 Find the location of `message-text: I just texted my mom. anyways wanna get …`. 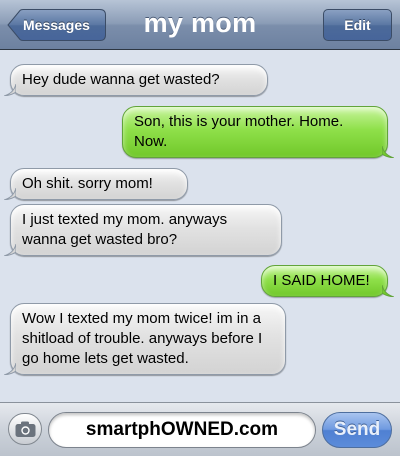

message-text: I just texted my mom. anyways wanna get … is located at coordinates (125, 229).